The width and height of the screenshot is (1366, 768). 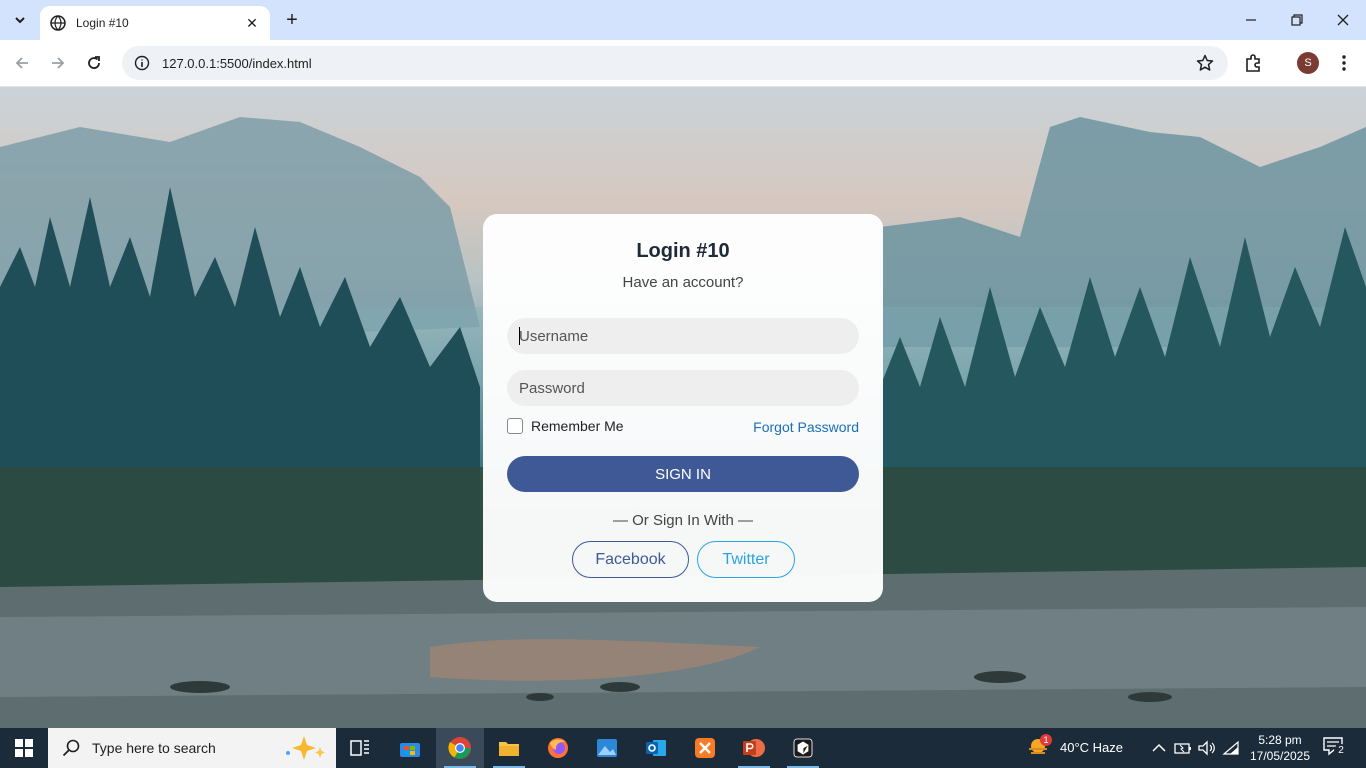 I want to click on menu-button, so click(x=1344, y=63).